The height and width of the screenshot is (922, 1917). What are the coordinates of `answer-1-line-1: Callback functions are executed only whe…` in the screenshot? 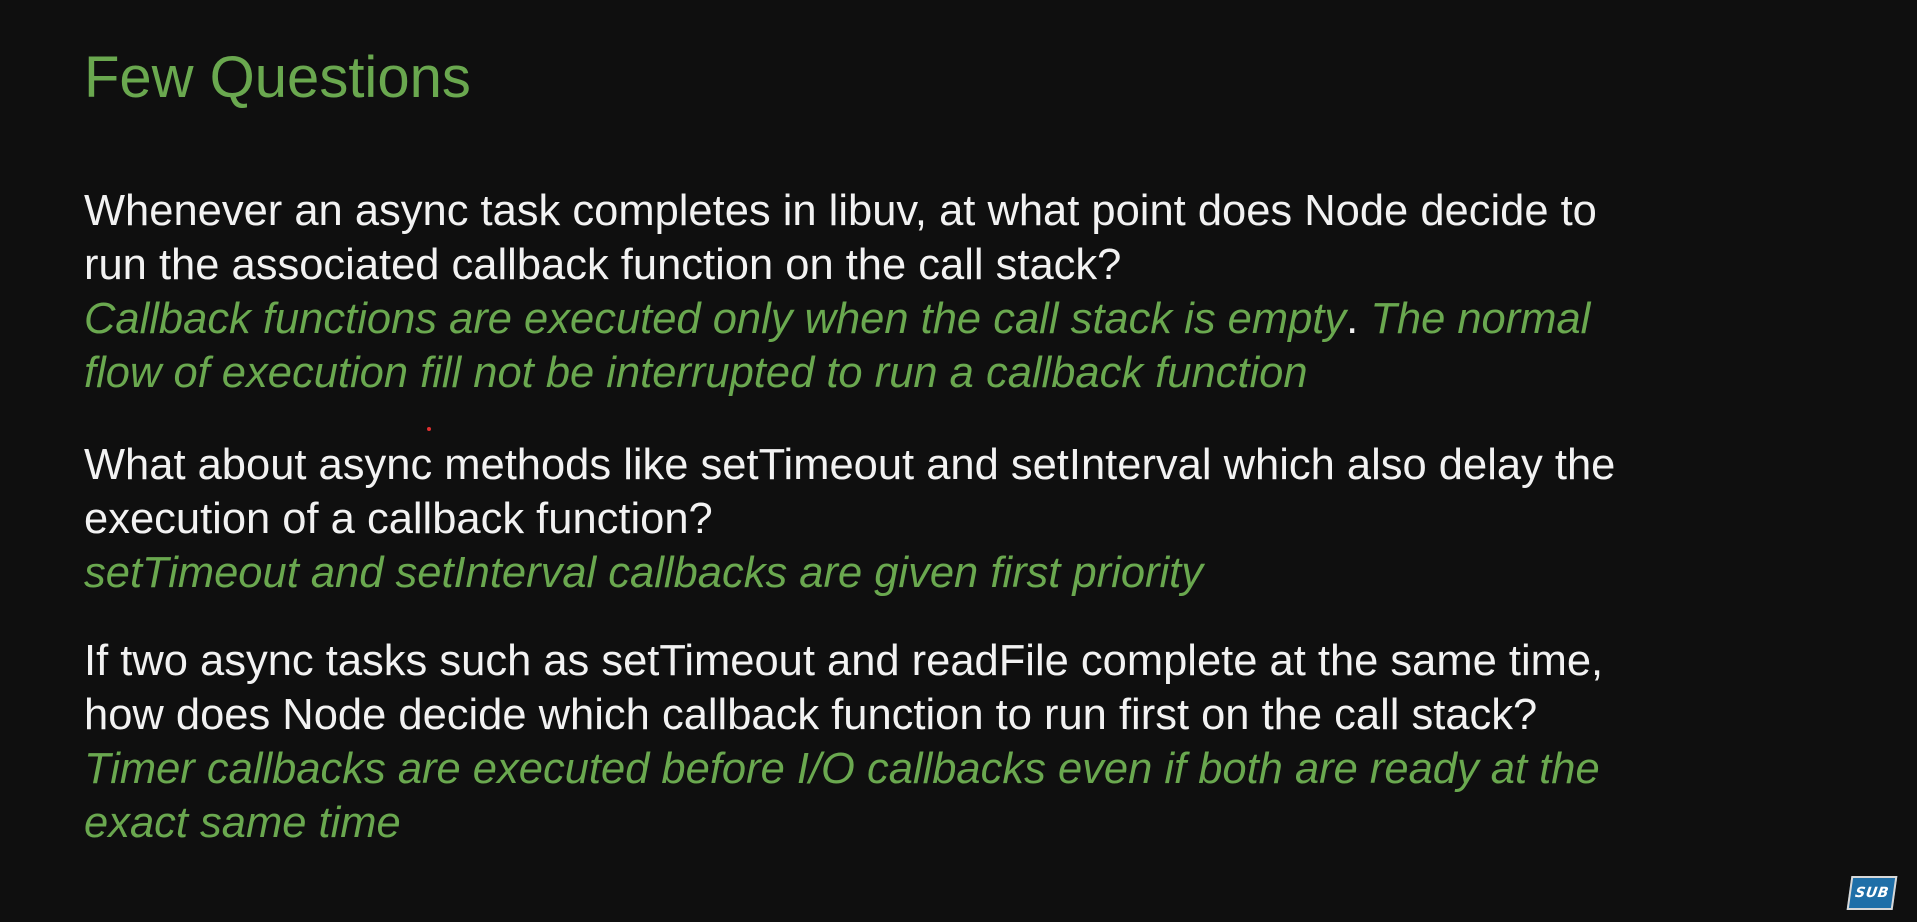 It's located at (984, 319).